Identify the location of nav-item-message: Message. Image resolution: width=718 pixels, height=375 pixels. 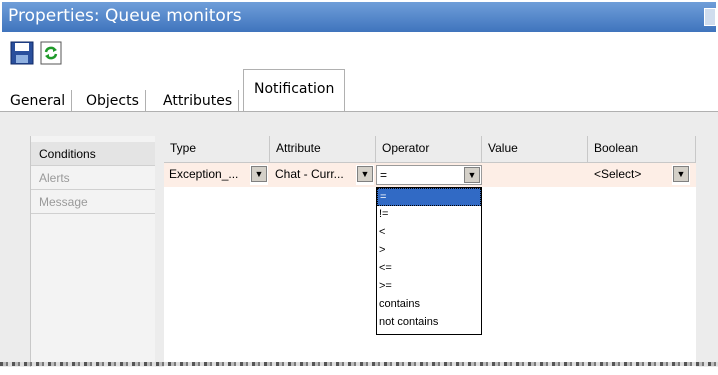
(93, 202).